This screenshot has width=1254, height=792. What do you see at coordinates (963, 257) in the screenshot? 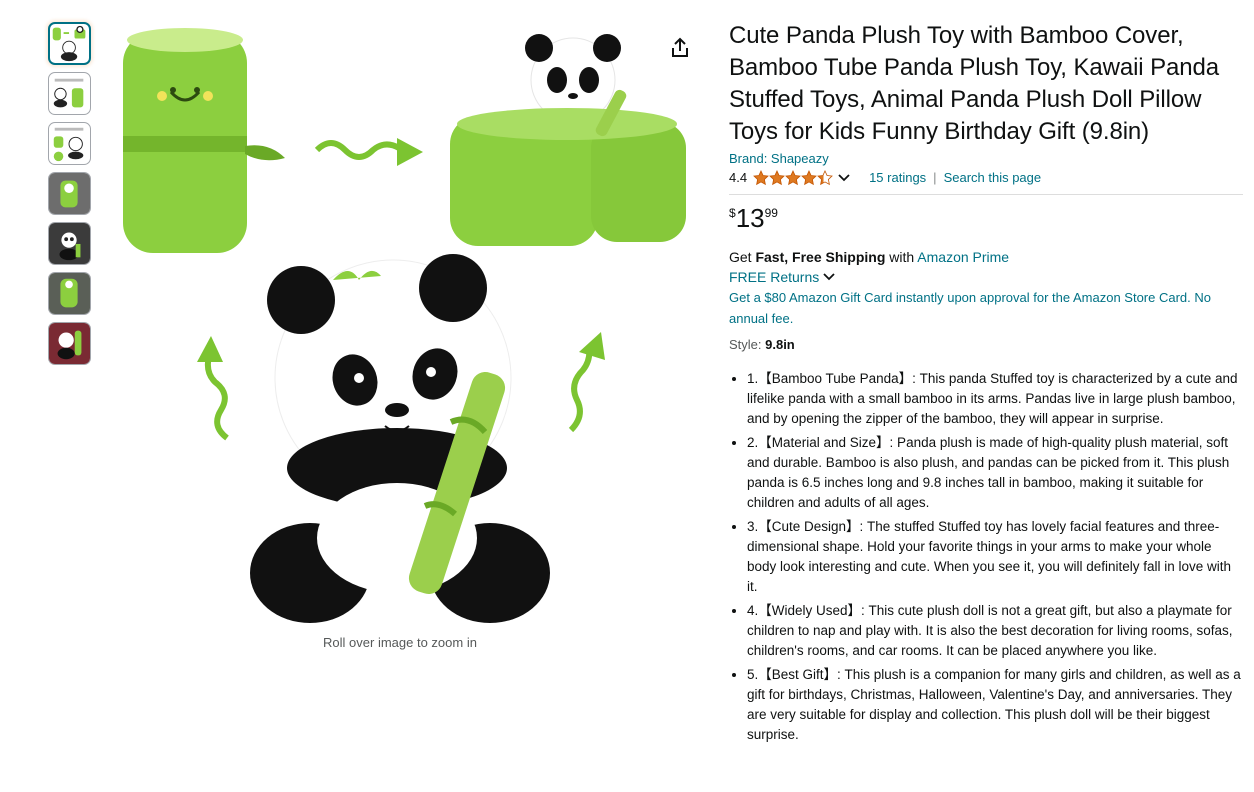
I see `prime-link: Amazon Prime` at bounding box center [963, 257].